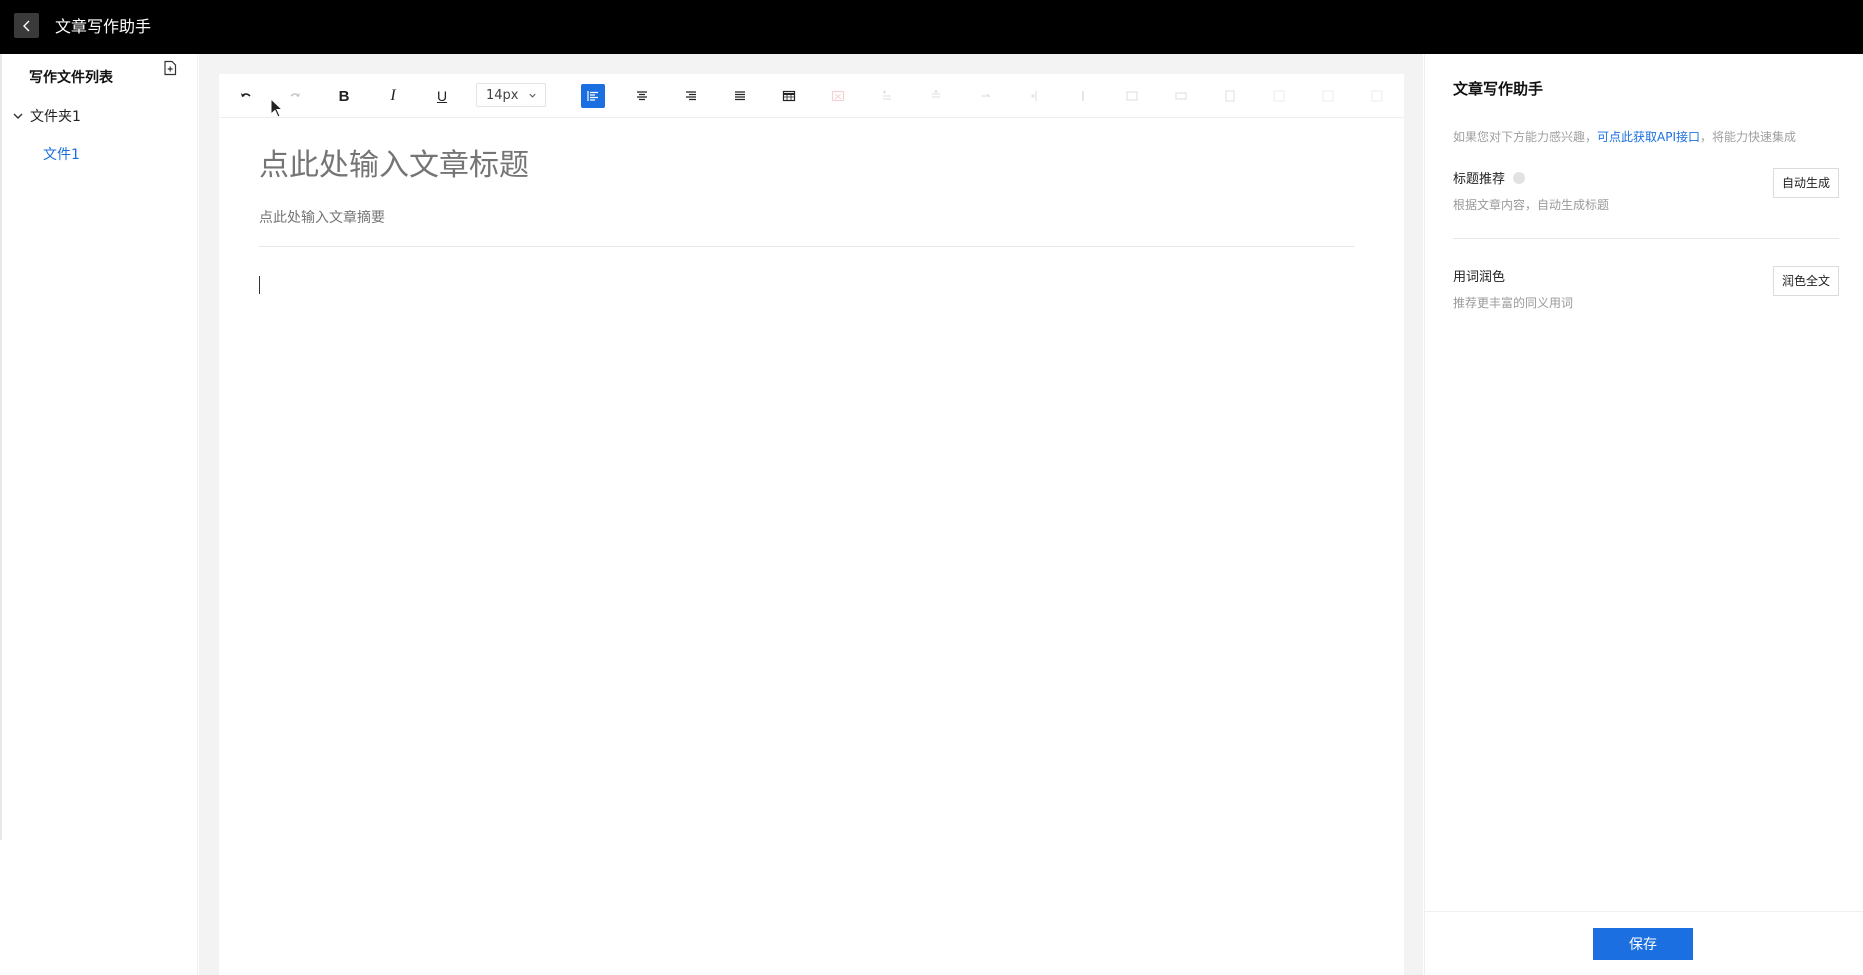  I want to click on assistant-title: 文章写作助手, so click(1498, 89).